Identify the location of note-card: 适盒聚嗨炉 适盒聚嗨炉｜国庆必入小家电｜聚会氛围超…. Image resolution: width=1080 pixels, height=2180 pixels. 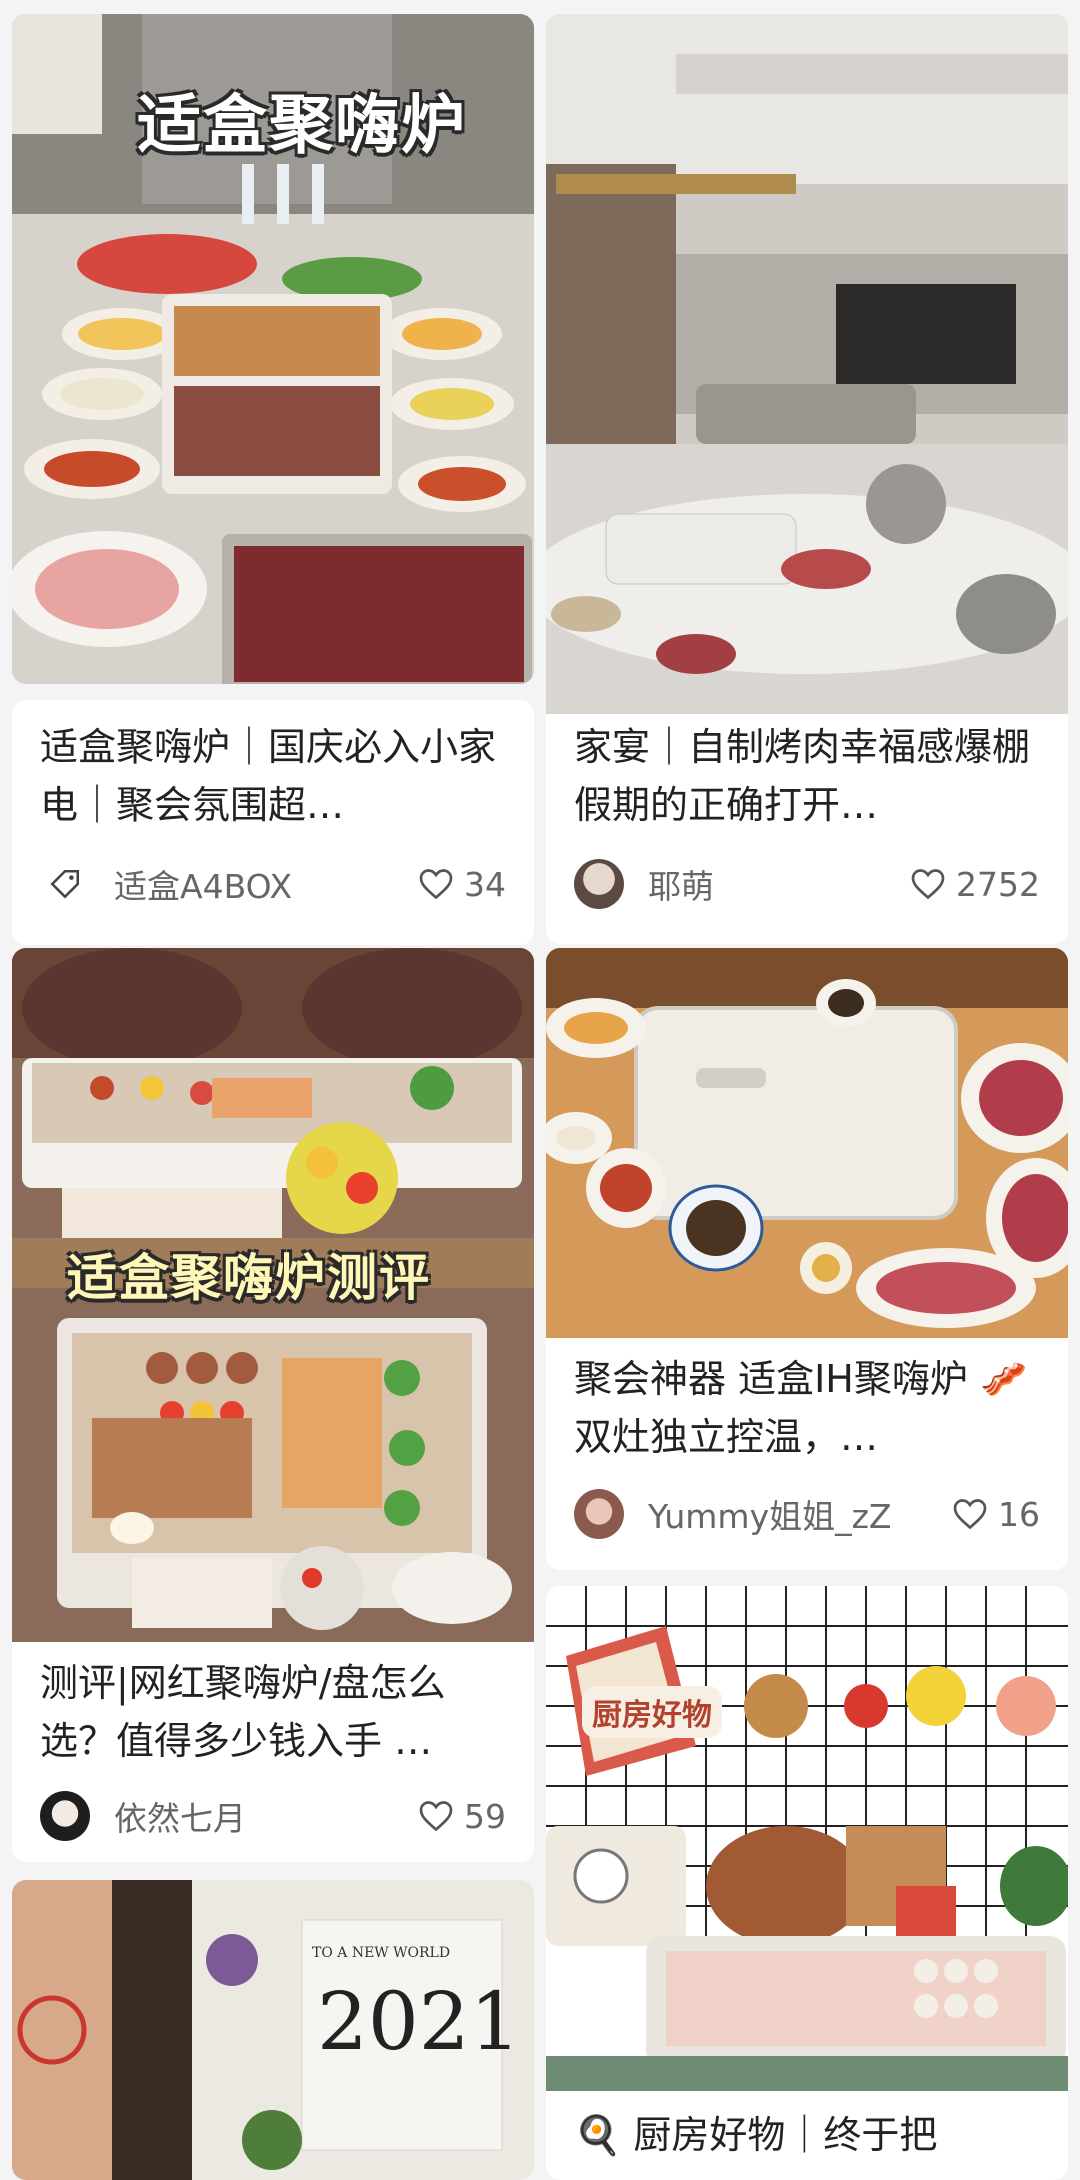
(273, 349).